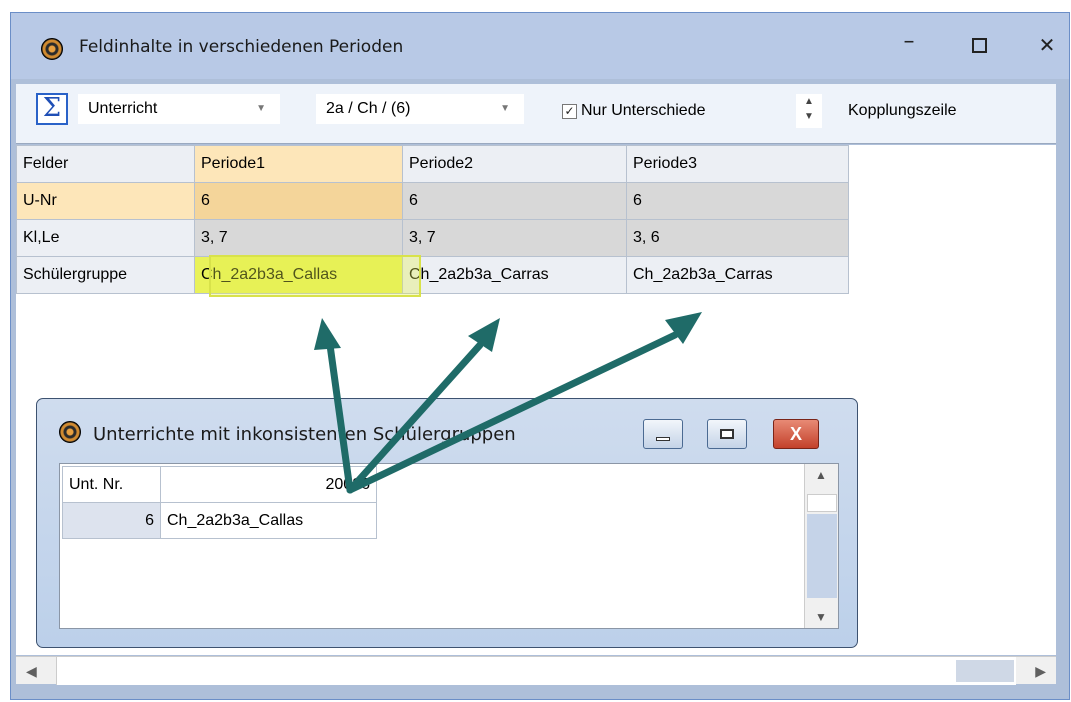 The height and width of the screenshot is (702, 1071). I want to click on spinner-up-icon: ▲, so click(809, 101).